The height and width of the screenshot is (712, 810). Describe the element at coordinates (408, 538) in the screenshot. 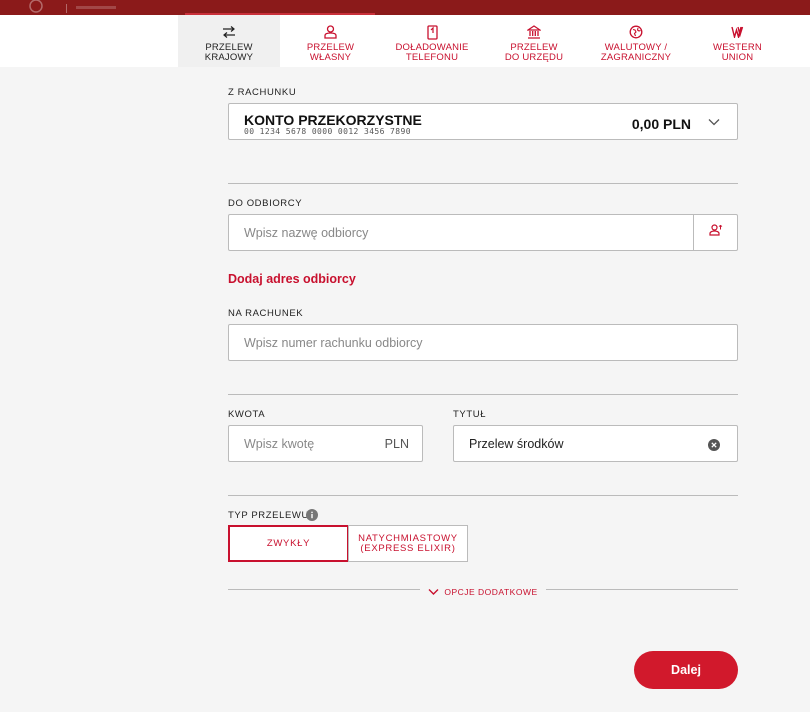

I see `option-label: NATYCHMIASTOWY` at that location.